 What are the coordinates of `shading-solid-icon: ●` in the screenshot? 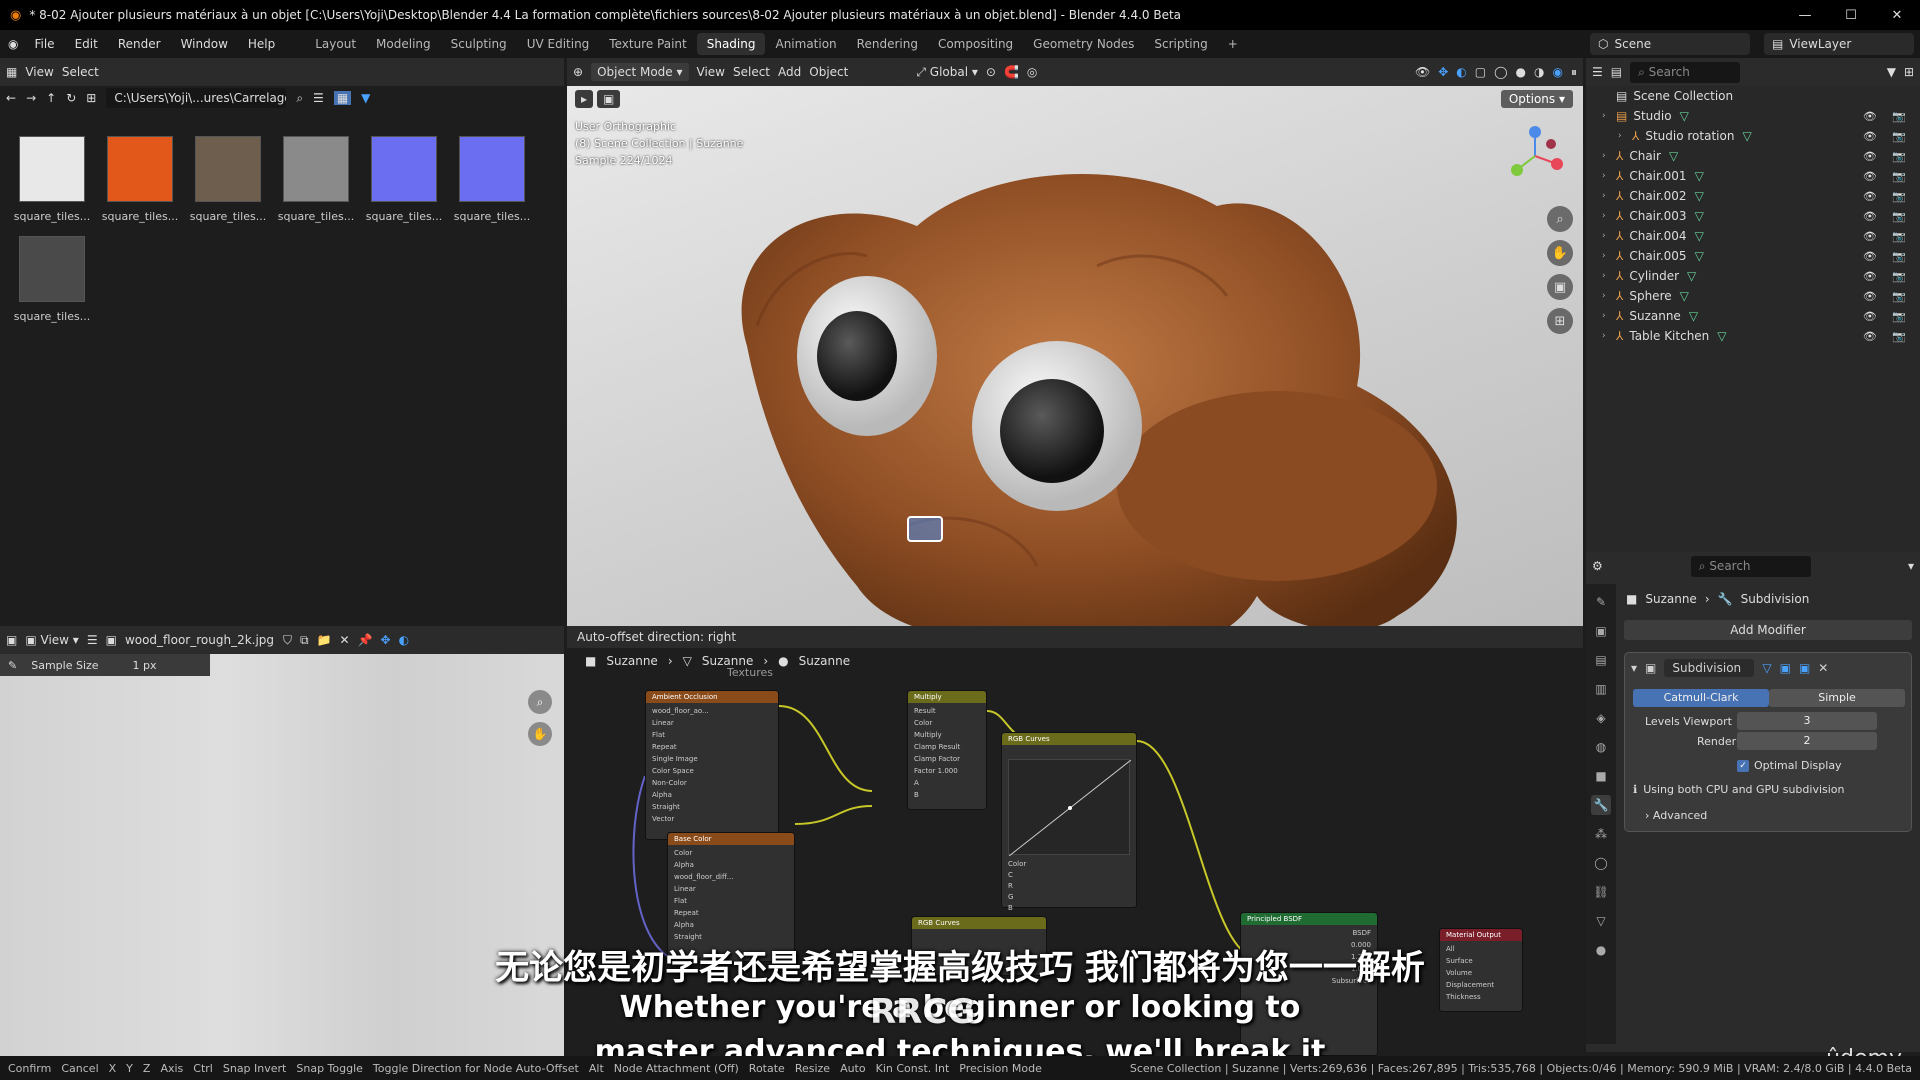 It's located at (1521, 72).